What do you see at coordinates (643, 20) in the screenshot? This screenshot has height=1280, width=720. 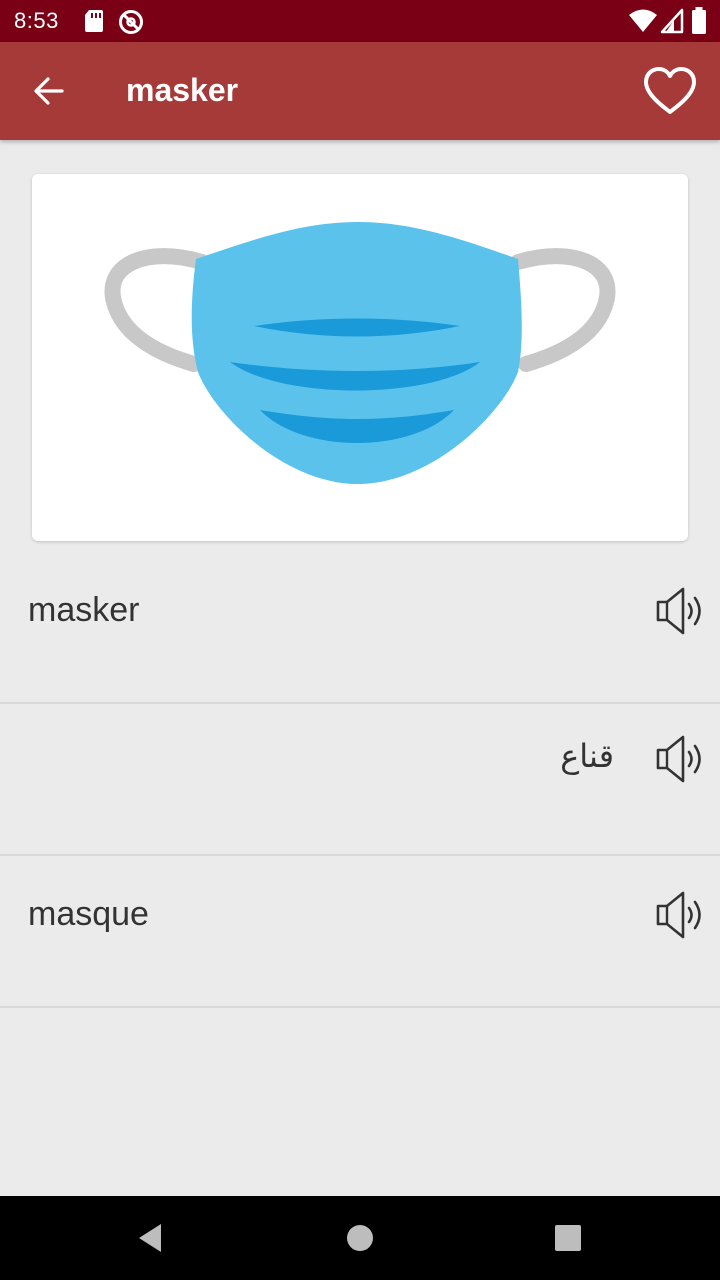 I see `wifi-icon` at bounding box center [643, 20].